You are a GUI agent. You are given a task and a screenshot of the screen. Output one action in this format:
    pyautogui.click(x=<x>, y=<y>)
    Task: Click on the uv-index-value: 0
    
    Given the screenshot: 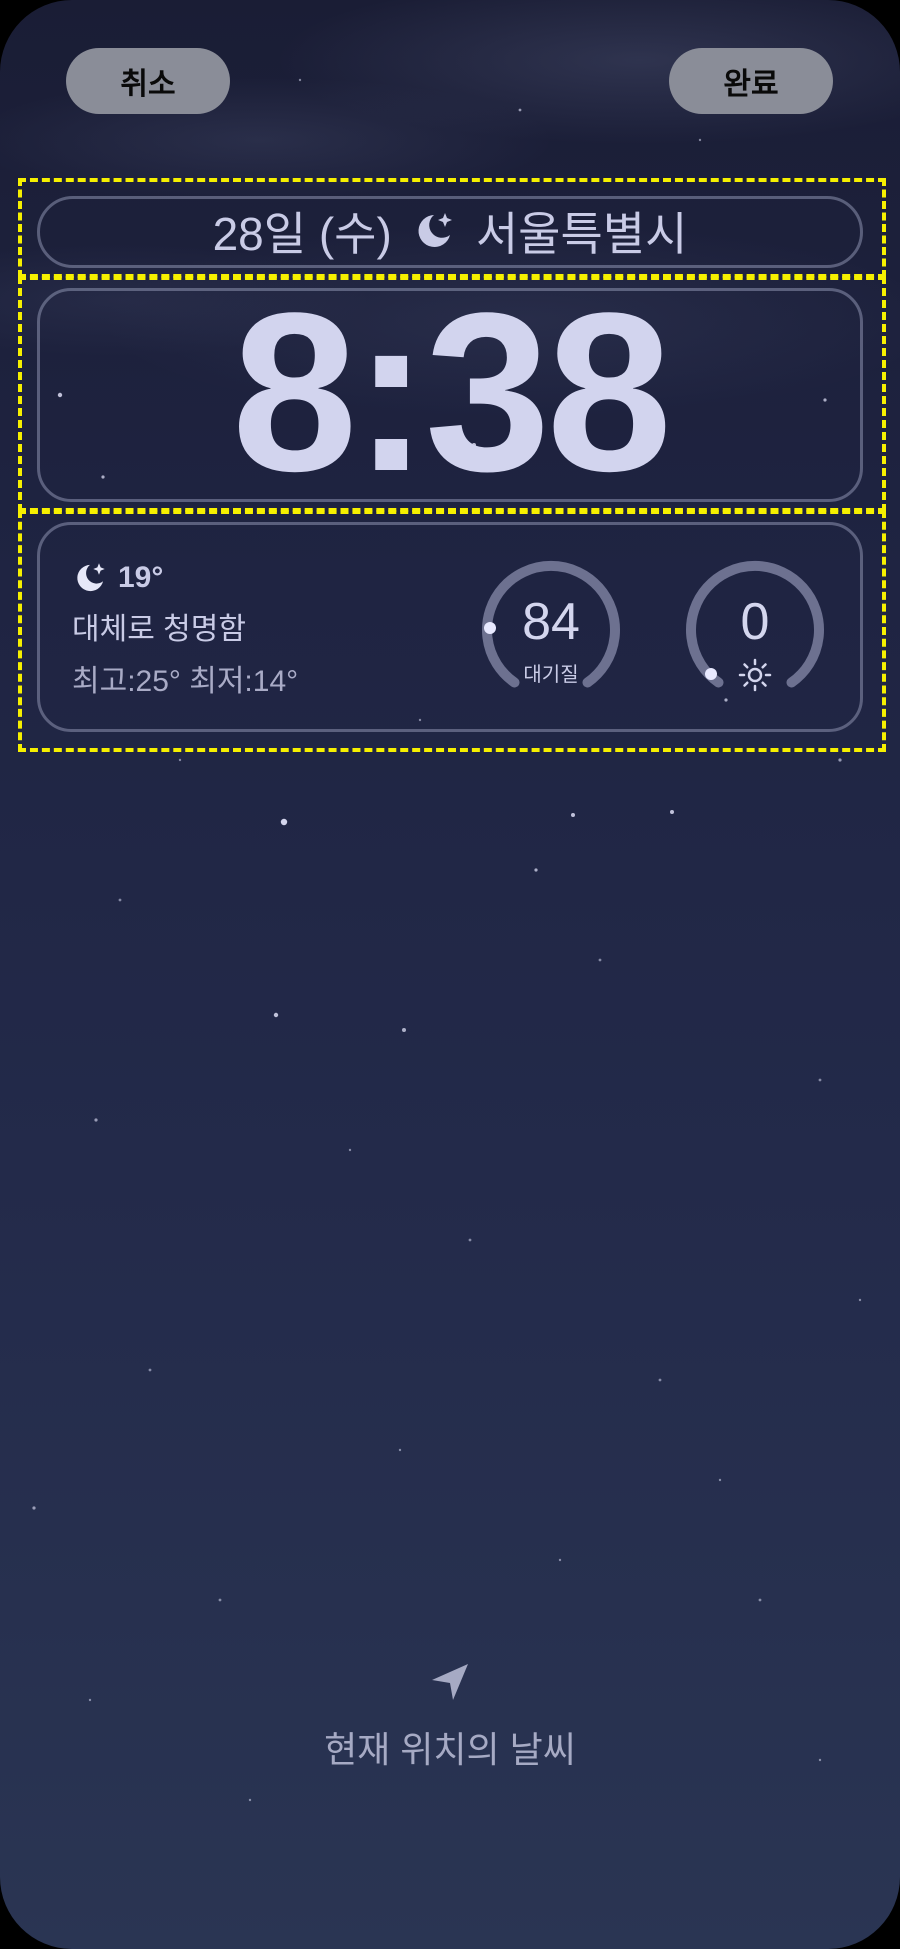 What is the action you would take?
    pyautogui.click(x=755, y=622)
    